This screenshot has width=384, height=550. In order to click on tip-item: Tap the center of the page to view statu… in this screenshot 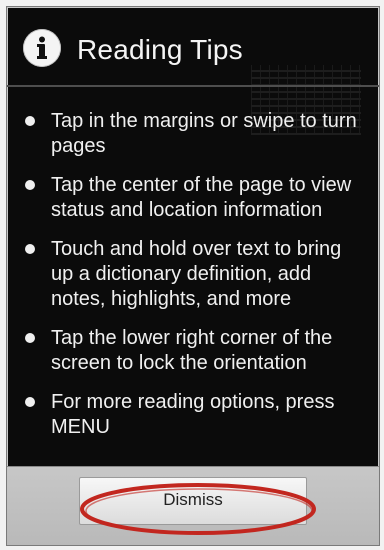, I will do `click(195, 198)`.